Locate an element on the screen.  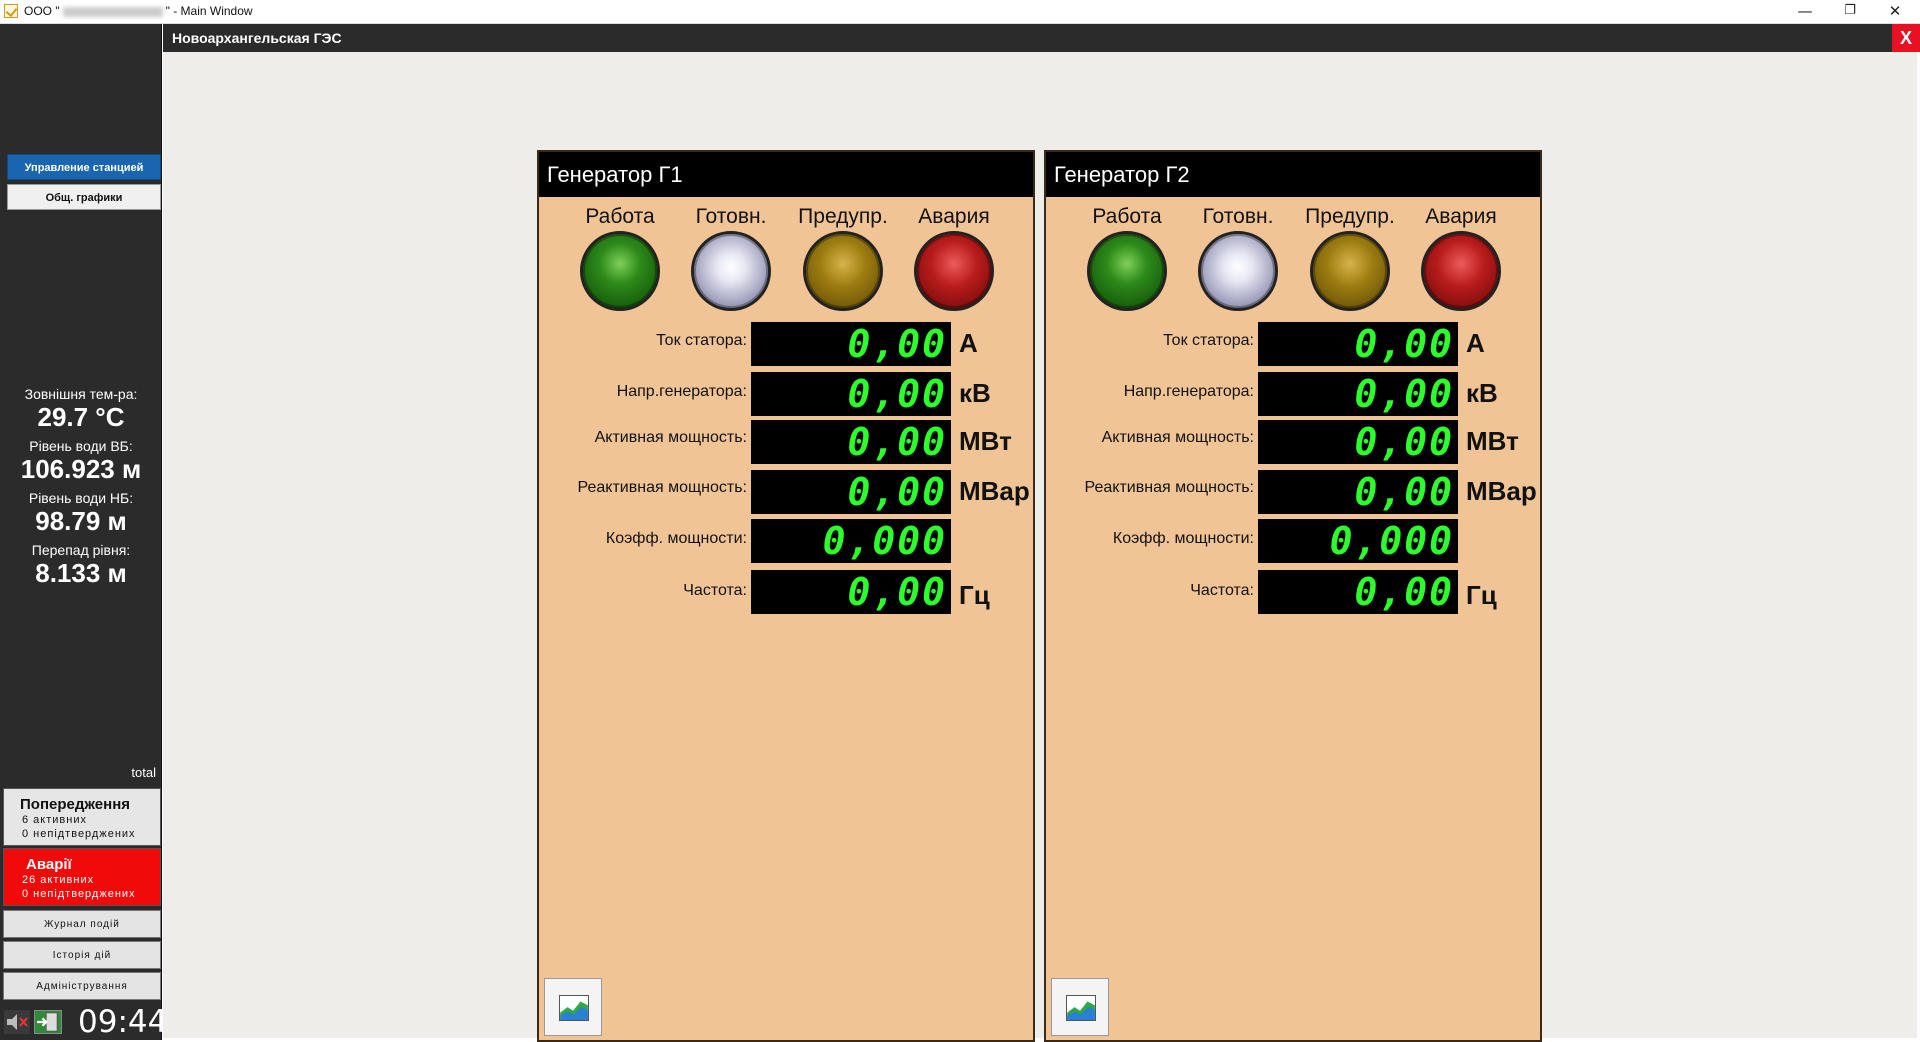
nav-general-graphs-button: Общ. графики is located at coordinates (84, 197).